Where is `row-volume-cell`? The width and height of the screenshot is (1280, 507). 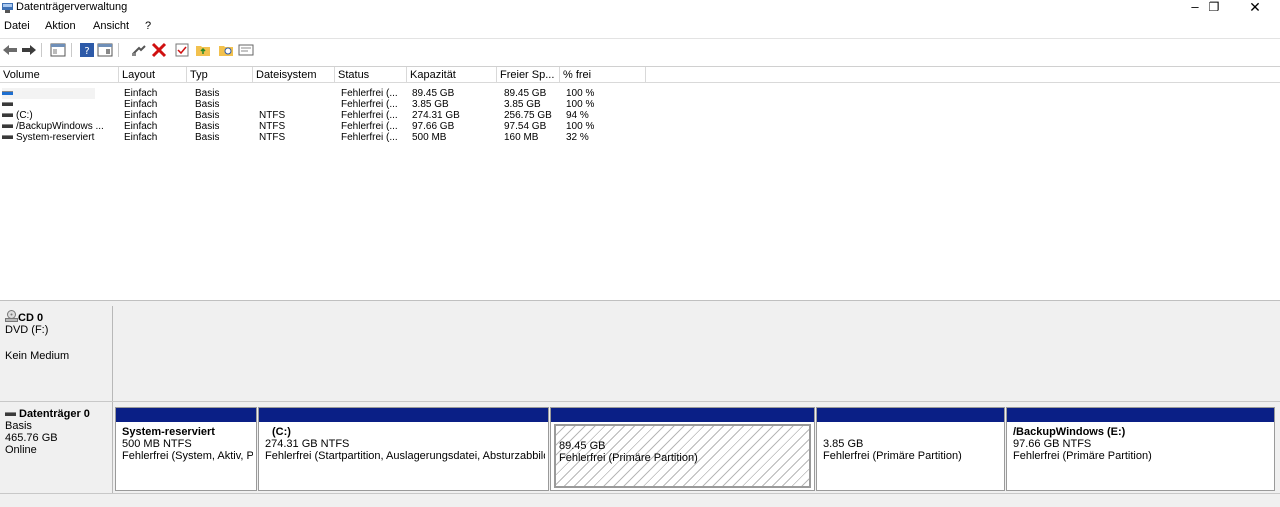
row-volume-cell is located at coordinates (48, 104).